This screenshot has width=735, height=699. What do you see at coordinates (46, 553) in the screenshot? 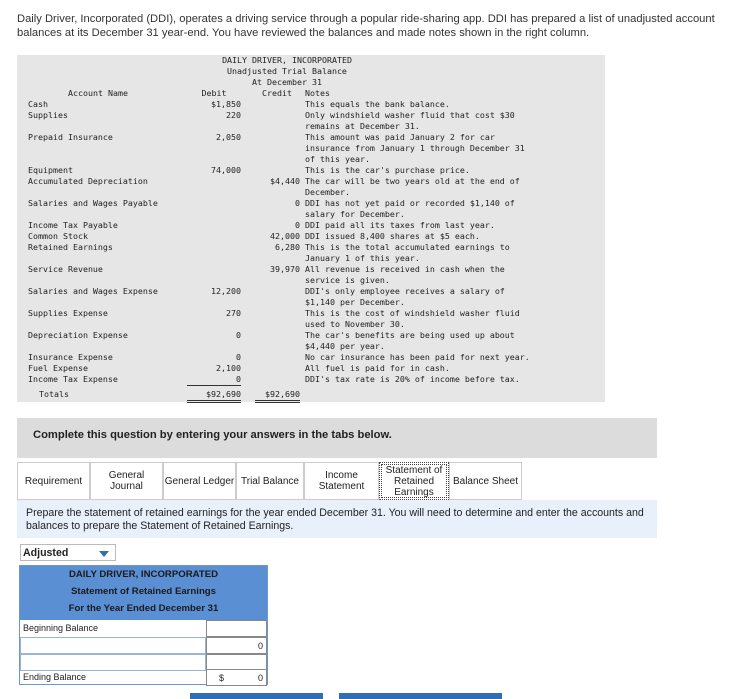
I see `dropdown-selected: Adjusted` at bounding box center [46, 553].